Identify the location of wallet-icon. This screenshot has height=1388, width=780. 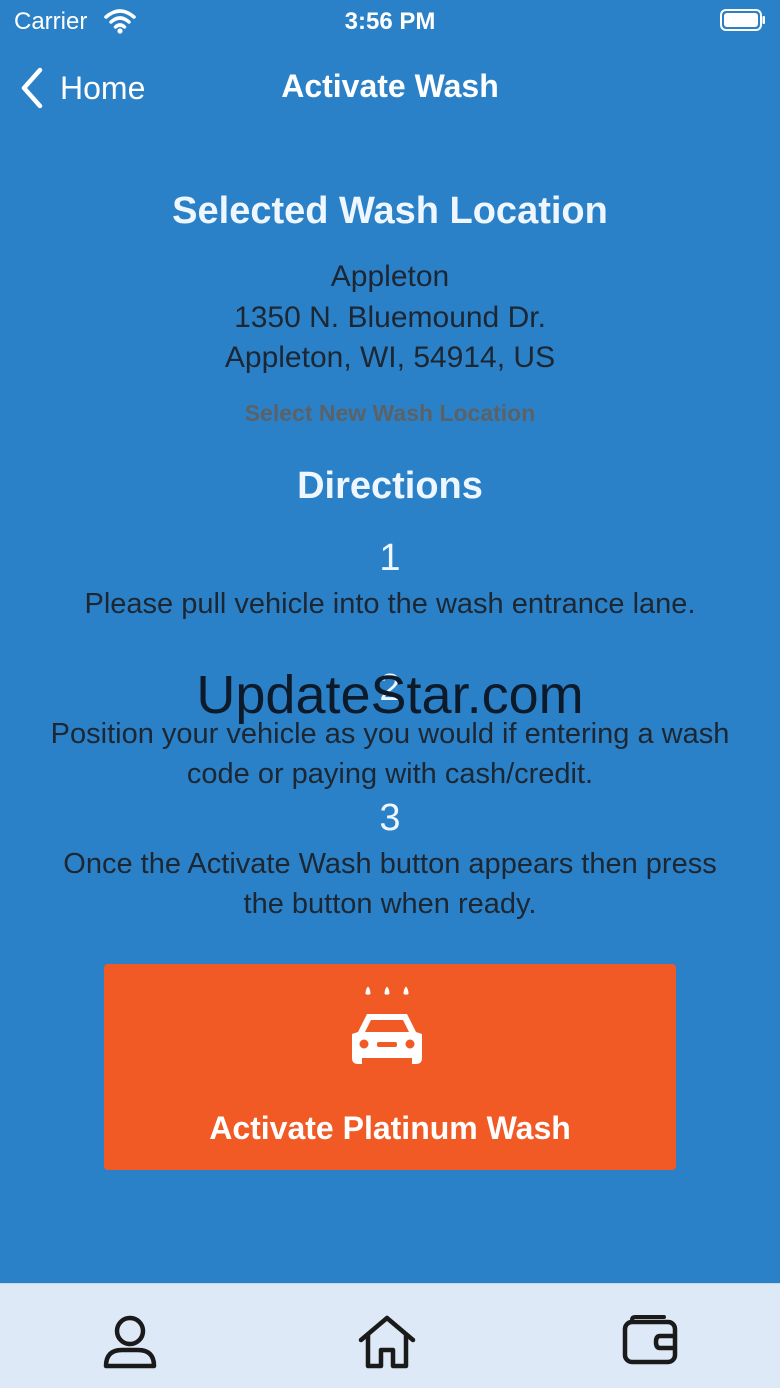
(650, 1340).